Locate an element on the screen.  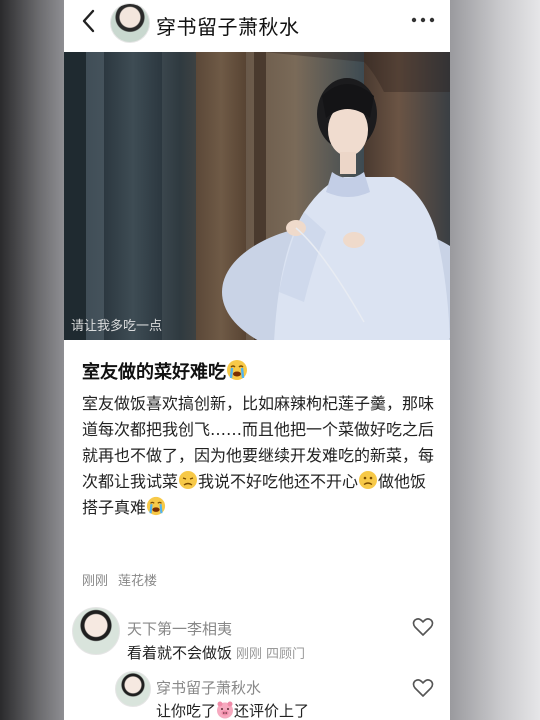
comment-author: 天下第一李相夷 is located at coordinates (179, 628).